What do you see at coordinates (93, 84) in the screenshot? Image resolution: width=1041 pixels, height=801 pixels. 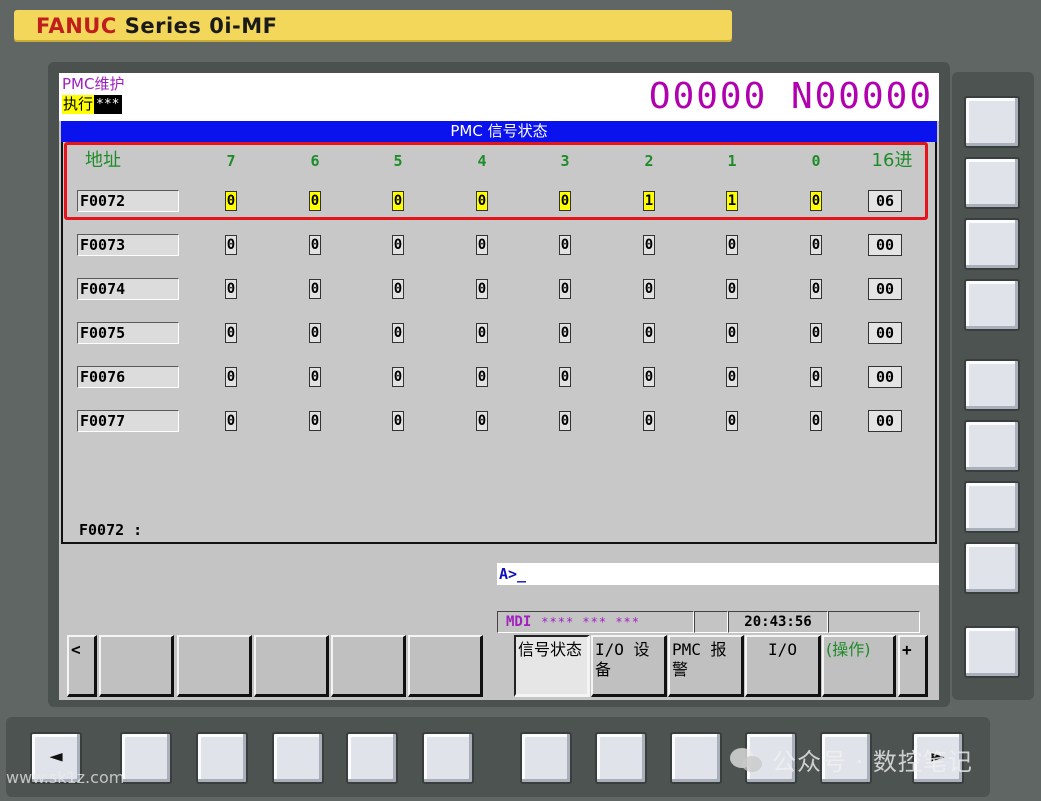 I see `screen-label: PMC维护` at bounding box center [93, 84].